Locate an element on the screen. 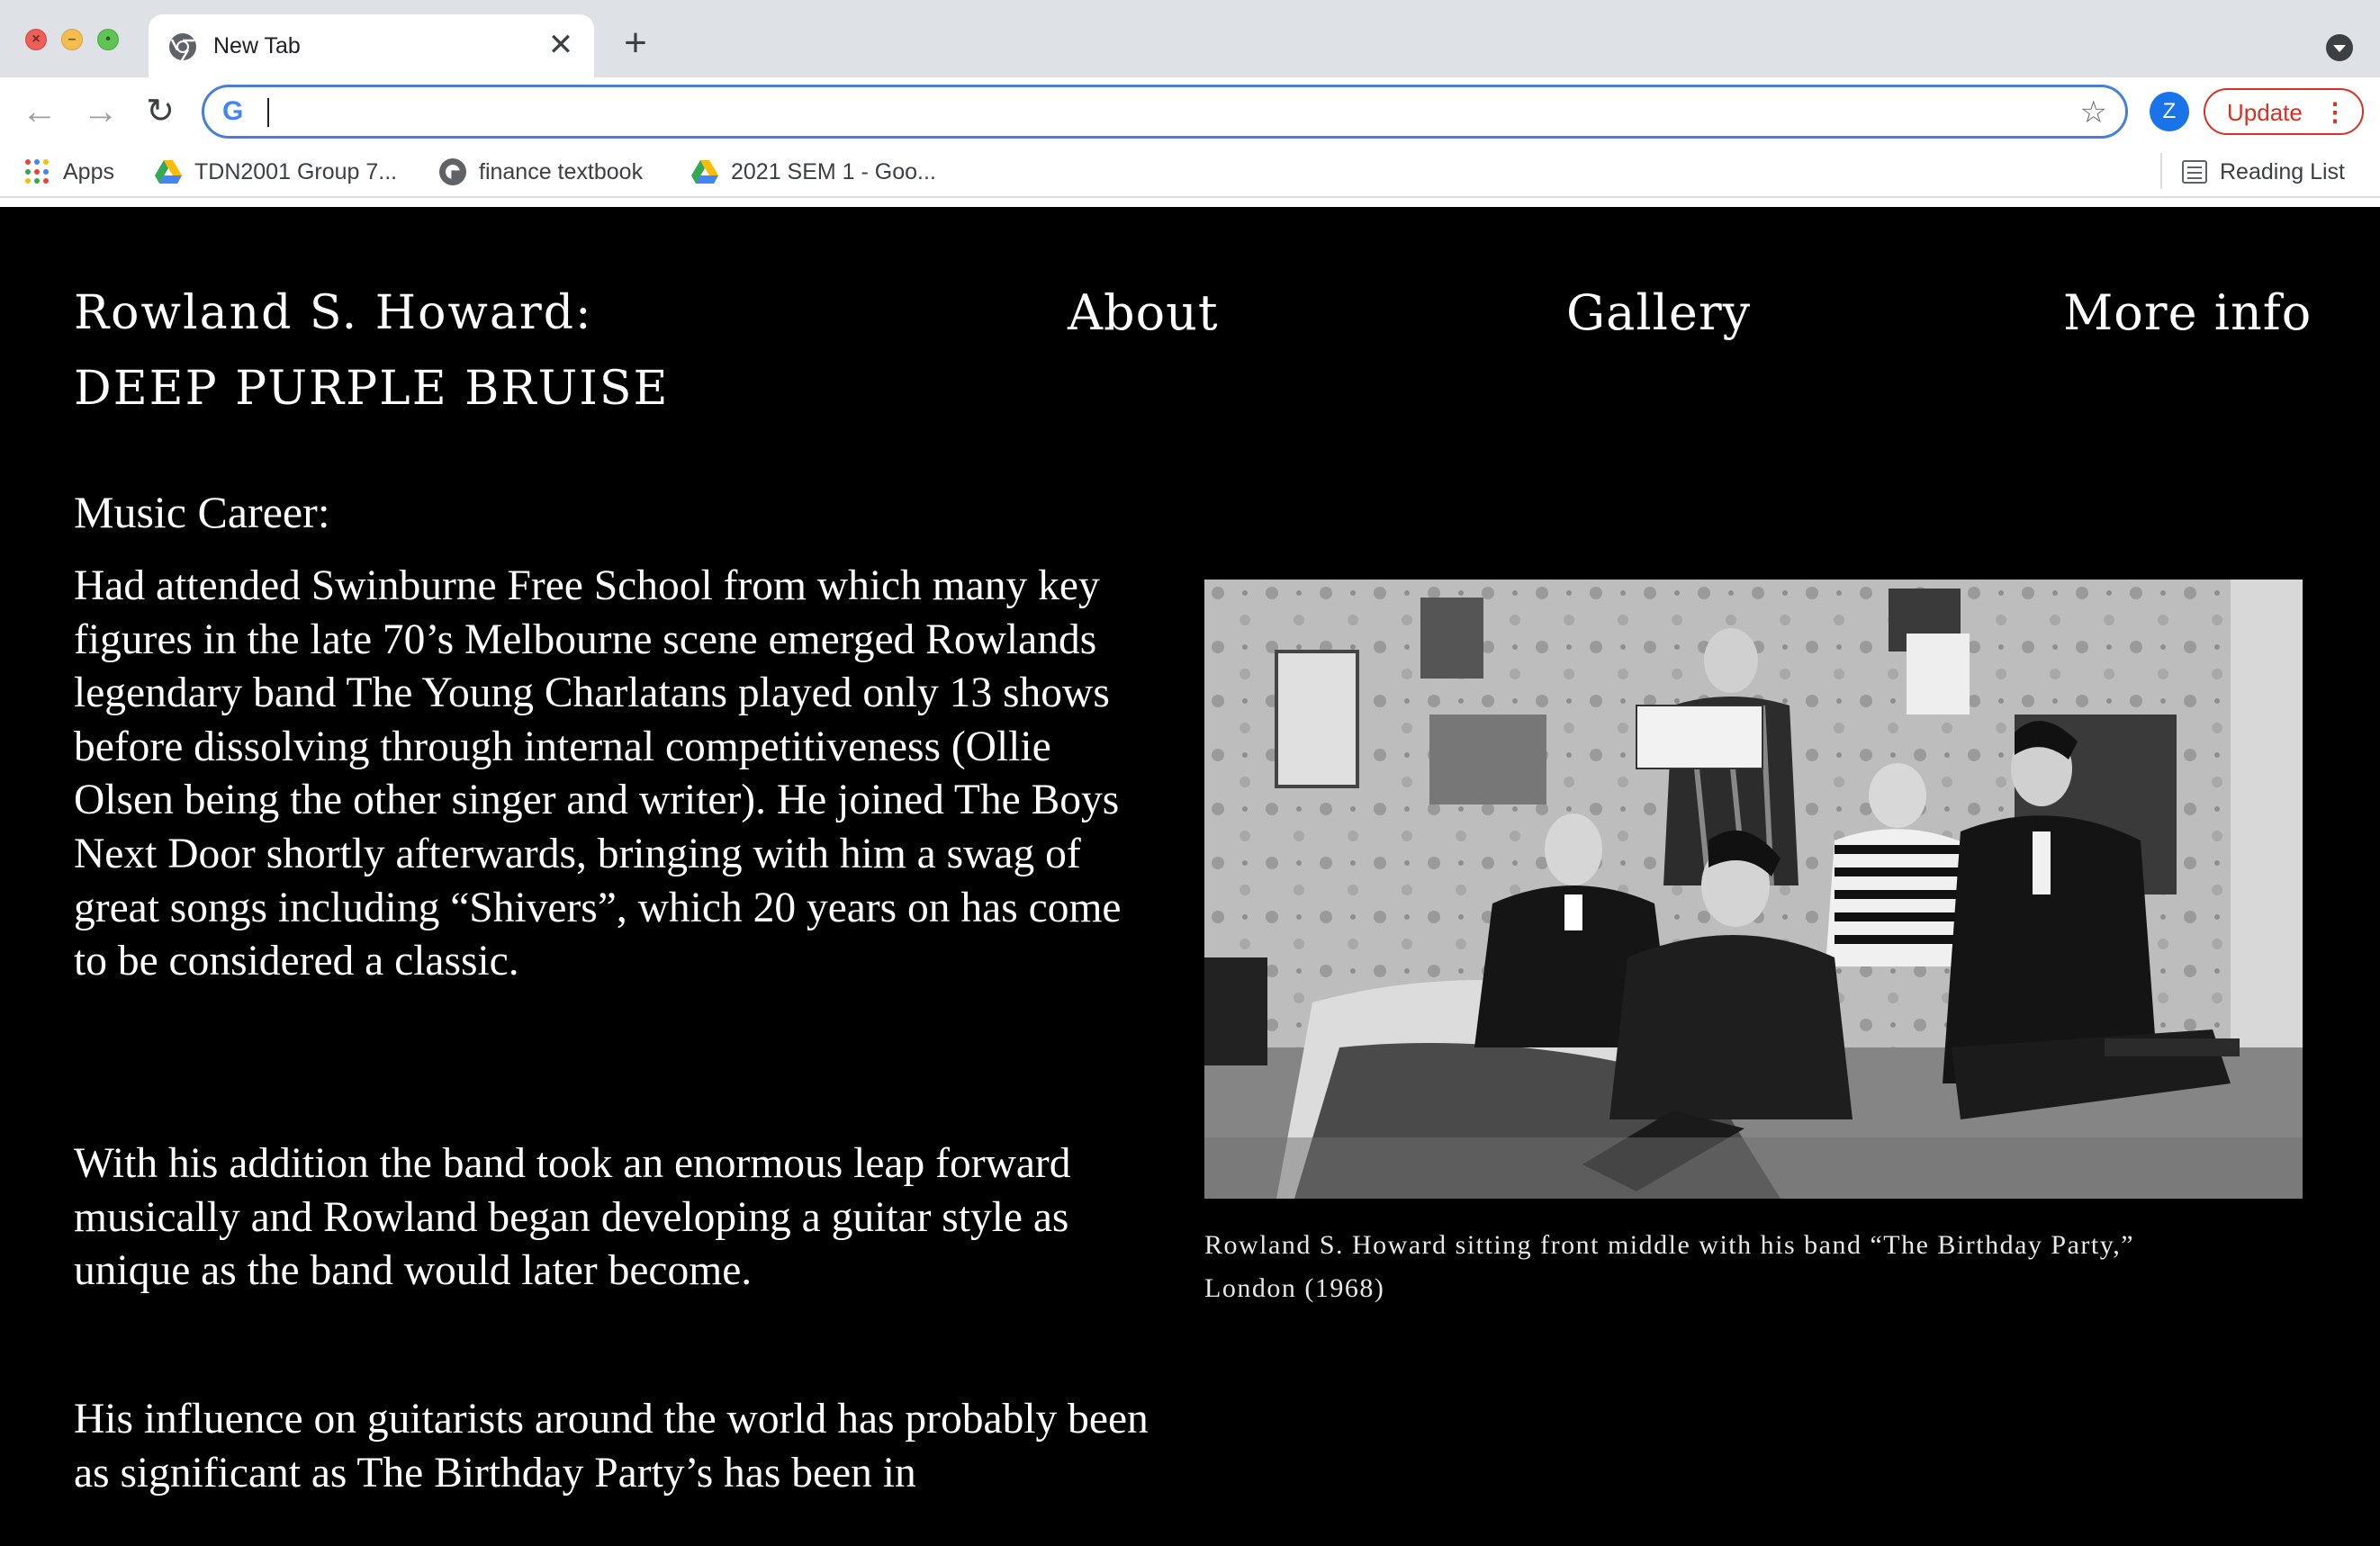 The image size is (2380, 1546). close-window-button: × is located at coordinates (36, 39).